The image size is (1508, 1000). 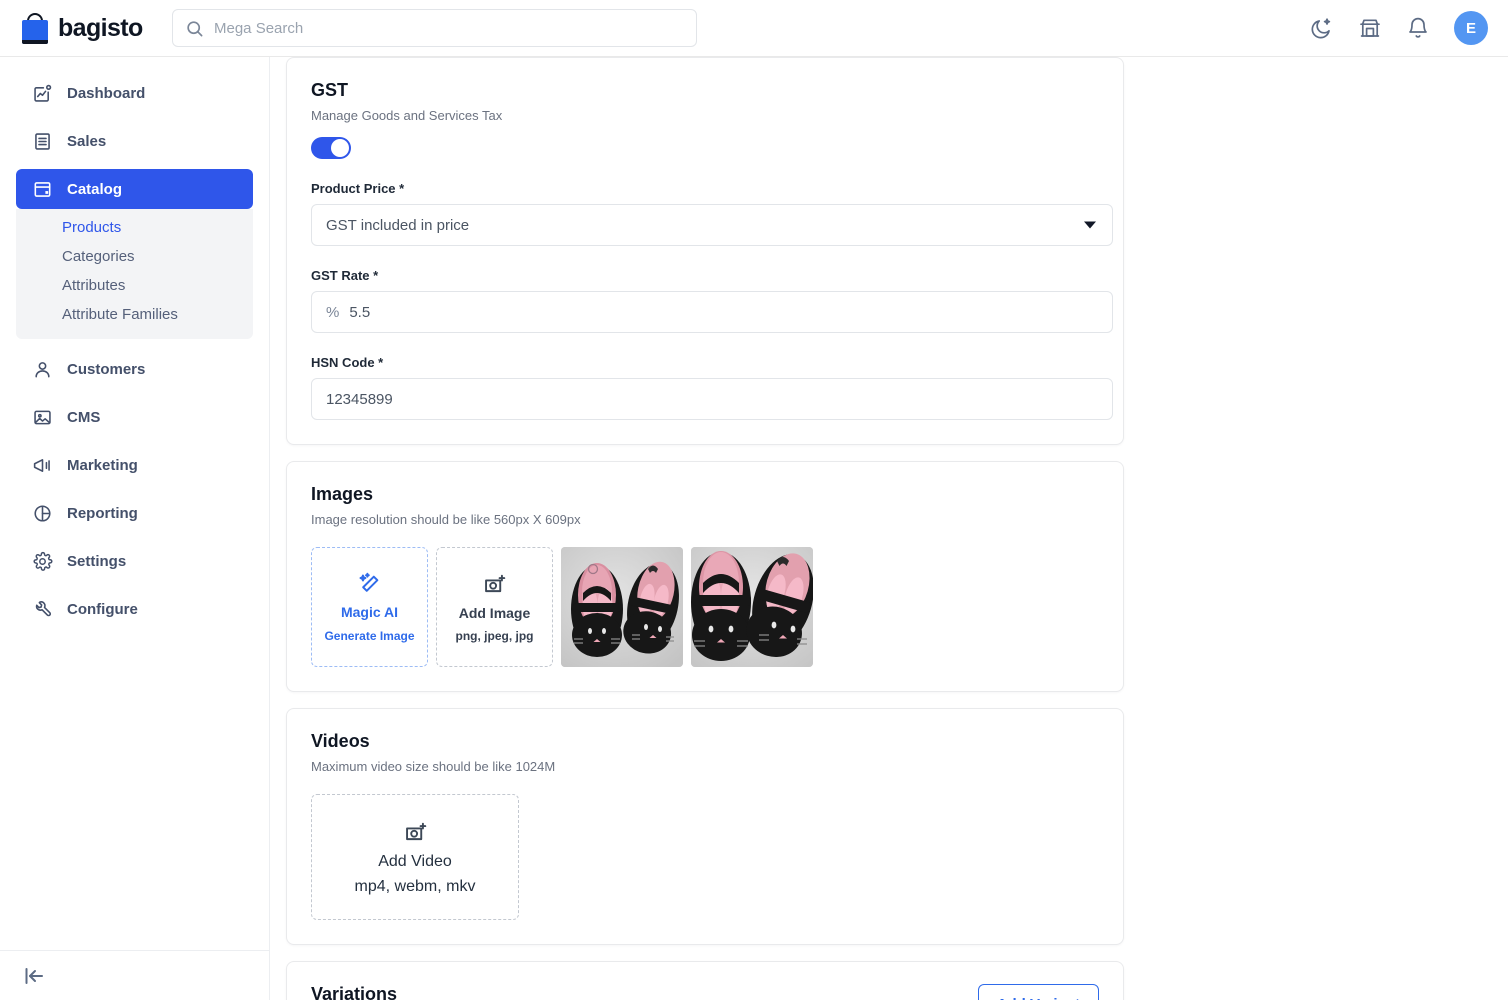 I want to click on add-variant-button: Add Variant, so click(x=1038, y=992).